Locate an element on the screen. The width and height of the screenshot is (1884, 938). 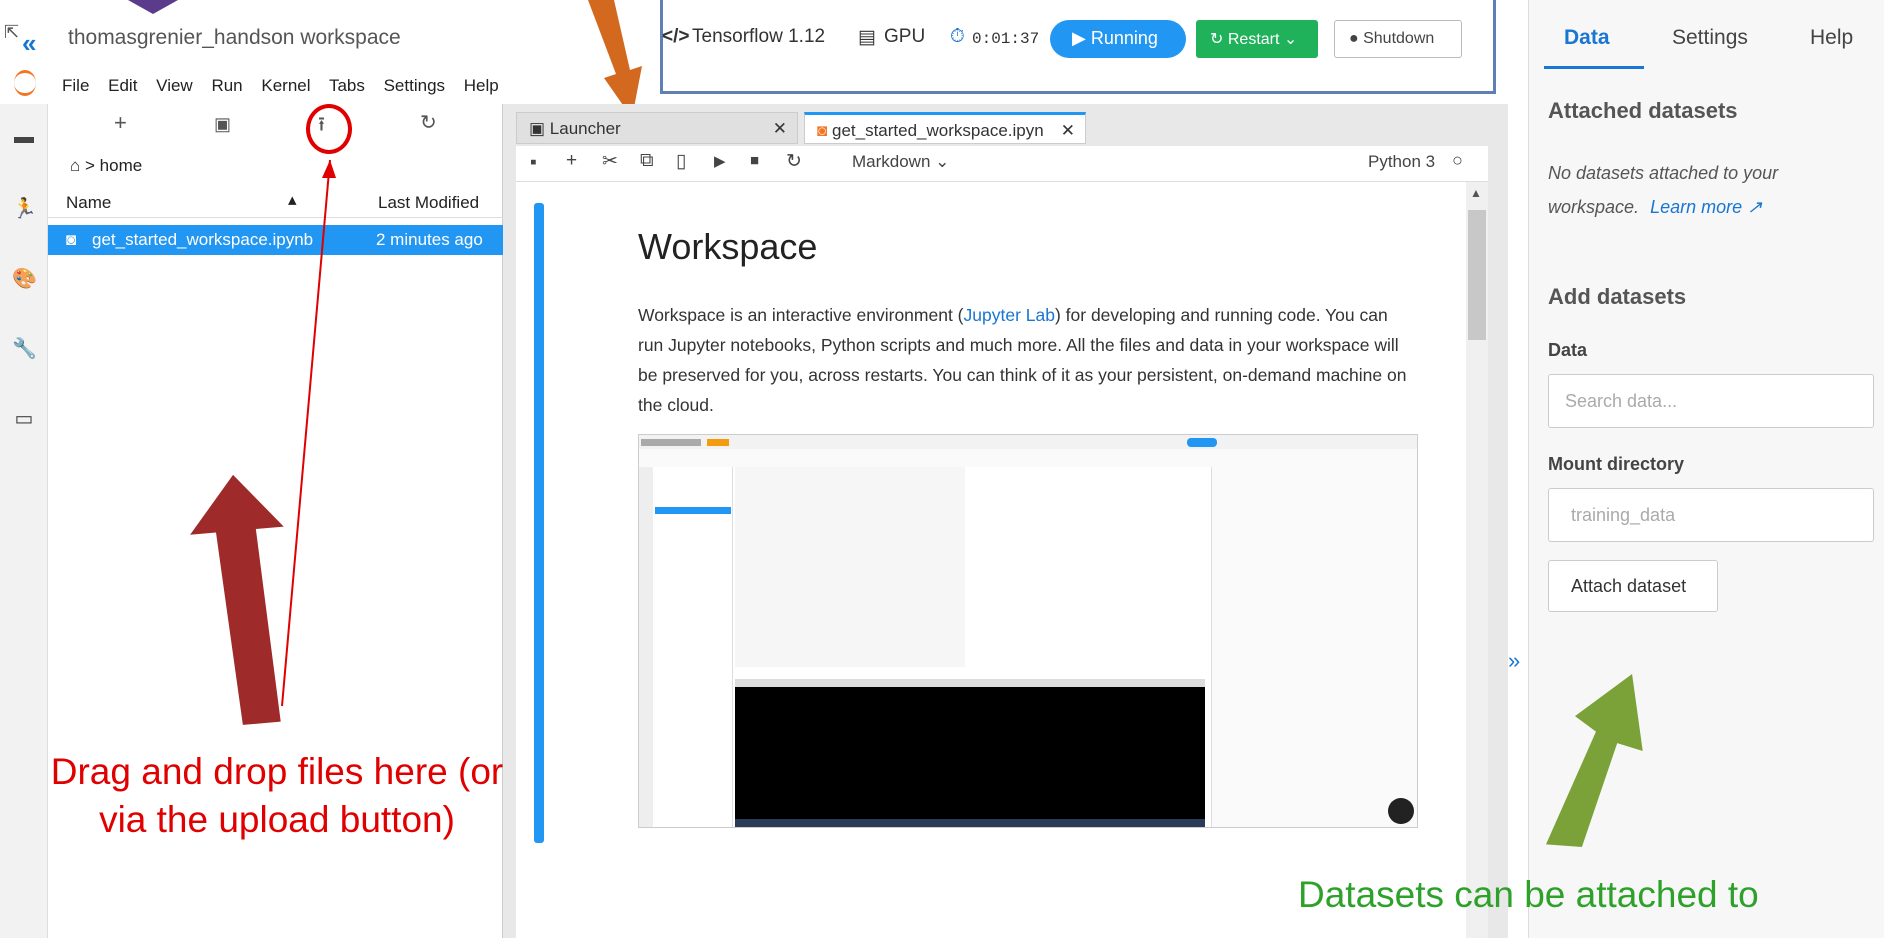
cell-type-select: Markdown ⌄ is located at coordinates (900, 162).